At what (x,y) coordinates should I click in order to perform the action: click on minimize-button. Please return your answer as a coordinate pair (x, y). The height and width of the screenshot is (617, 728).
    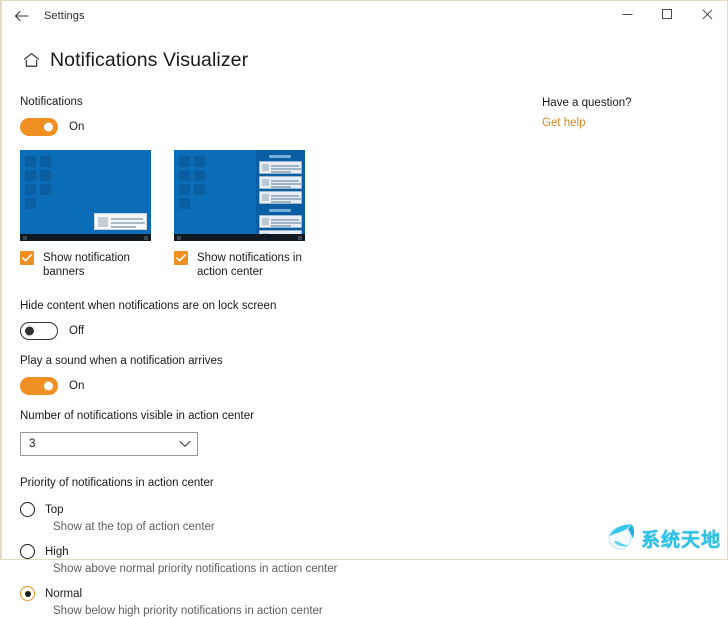
    Looking at the image, I should click on (627, 16).